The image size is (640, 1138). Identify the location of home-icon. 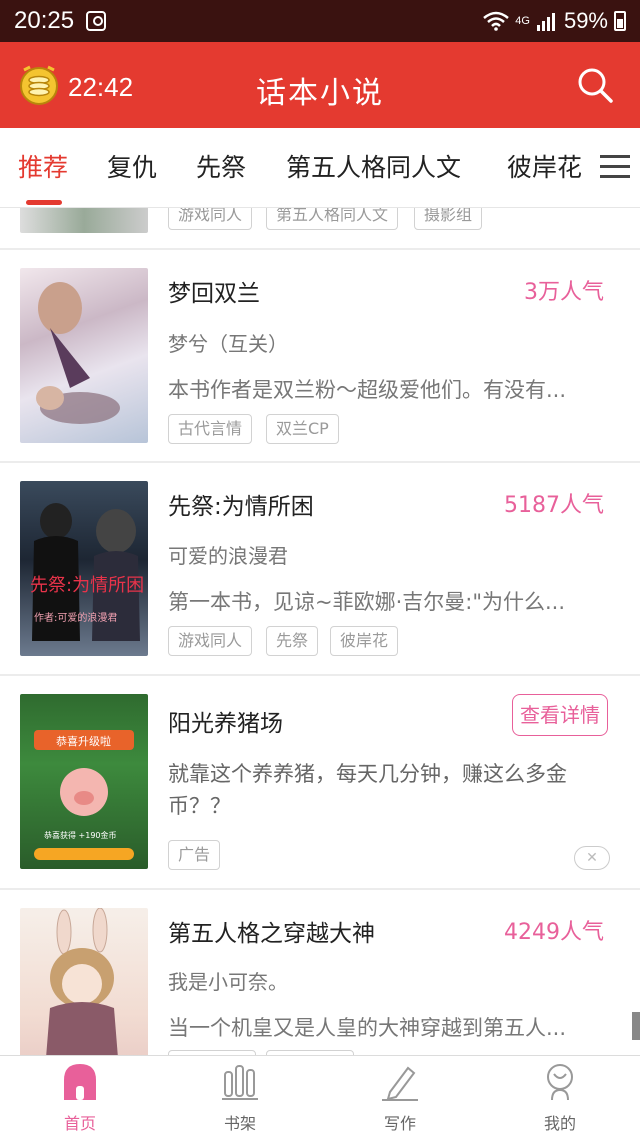
(80, 1082).